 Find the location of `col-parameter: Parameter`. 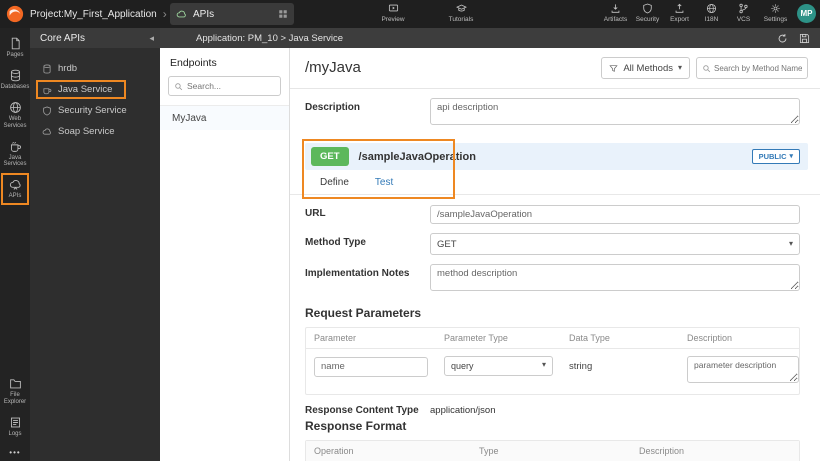

col-parameter: Parameter is located at coordinates (335, 338).